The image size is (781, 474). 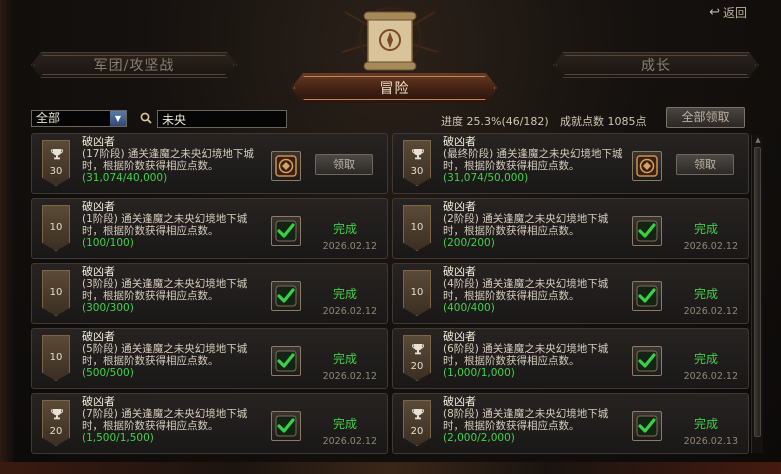 What do you see at coordinates (603, 121) in the screenshot?
I see `achievement-points: 成就点数 1085点` at bounding box center [603, 121].